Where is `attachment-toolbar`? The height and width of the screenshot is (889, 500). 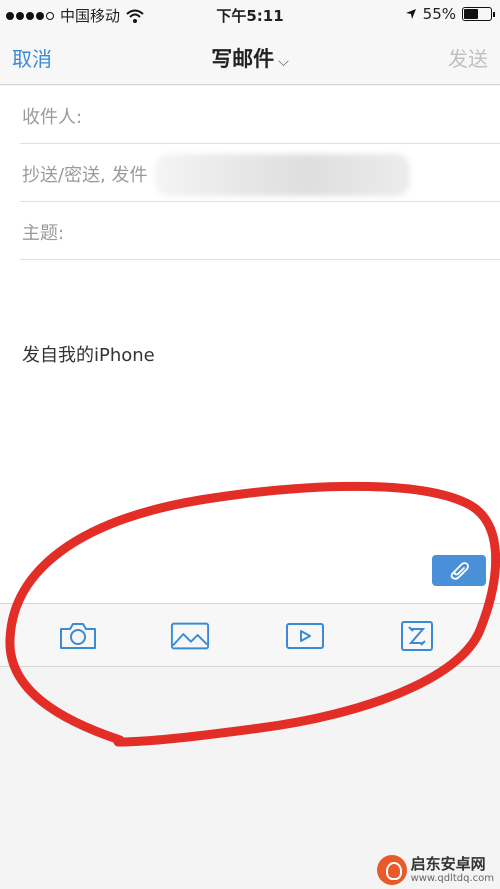
attachment-toolbar is located at coordinates (250, 635).